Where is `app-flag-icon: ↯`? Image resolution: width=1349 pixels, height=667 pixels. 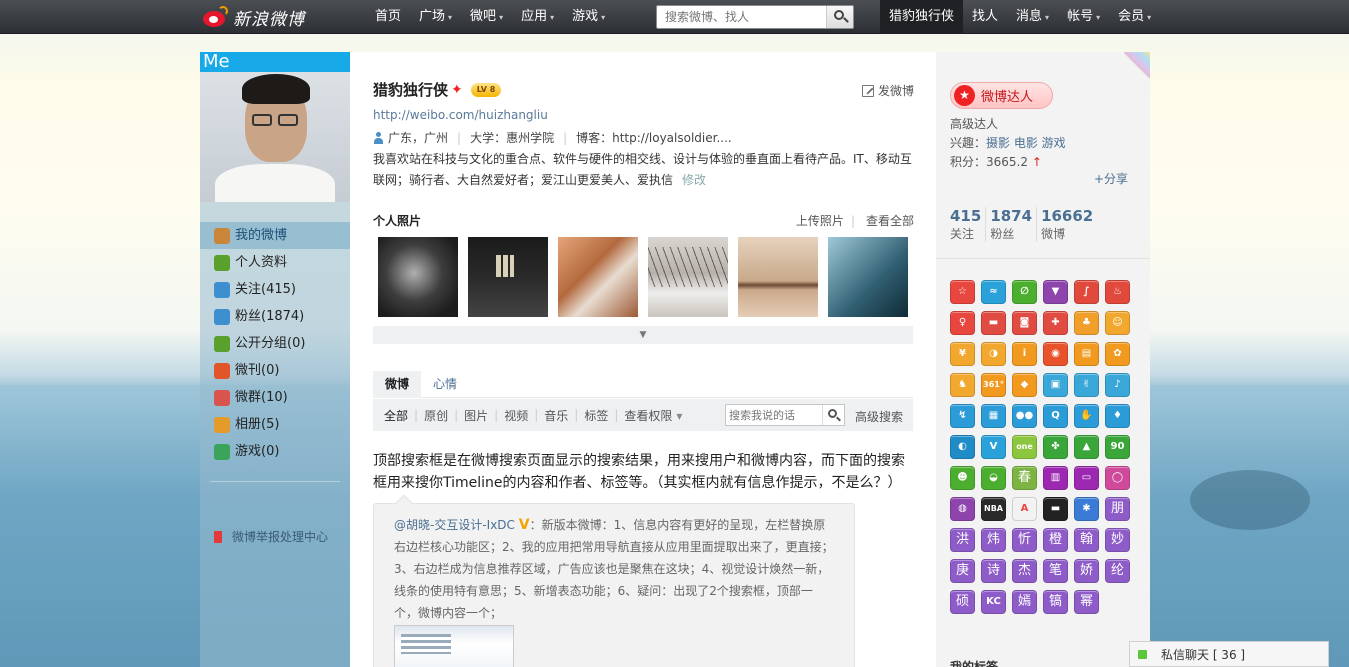 app-flag-icon: ↯ is located at coordinates (962, 416).